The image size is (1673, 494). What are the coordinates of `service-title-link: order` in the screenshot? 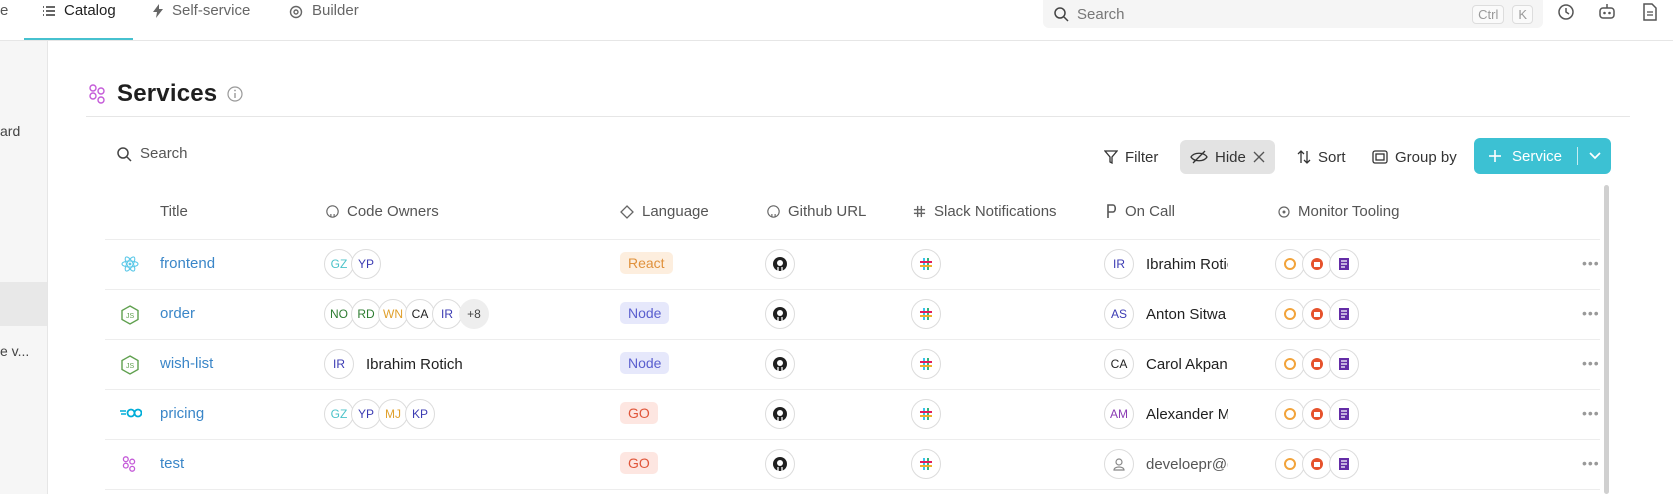 It's located at (177, 313).